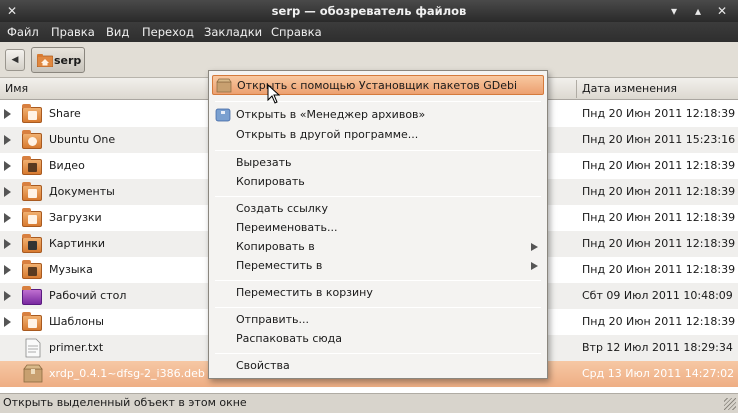 The image size is (738, 413). I want to click on file-name: primer.txt, so click(76, 347).